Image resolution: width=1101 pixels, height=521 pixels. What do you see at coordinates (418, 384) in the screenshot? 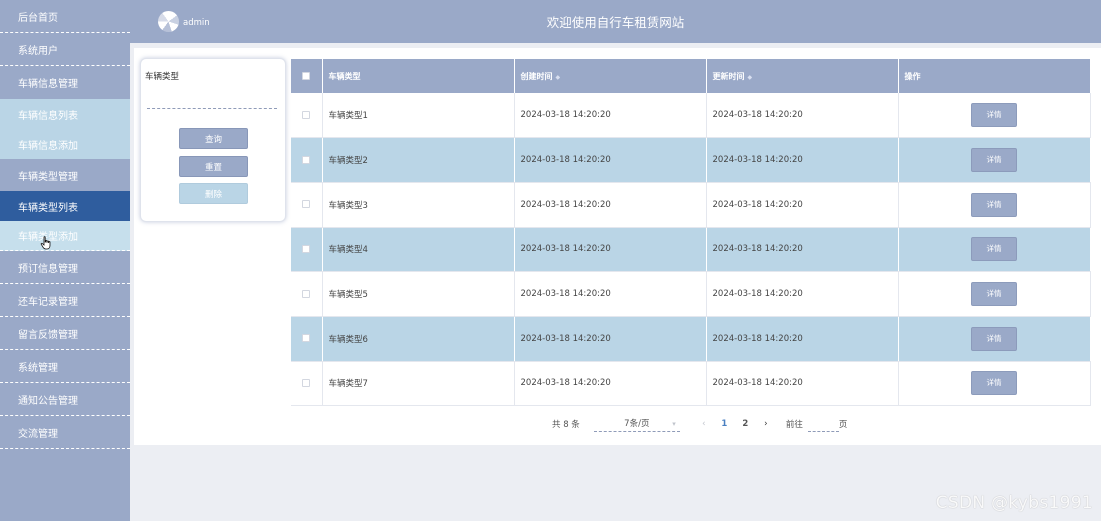
I see `cell-type: 车辆类型7` at bounding box center [418, 384].